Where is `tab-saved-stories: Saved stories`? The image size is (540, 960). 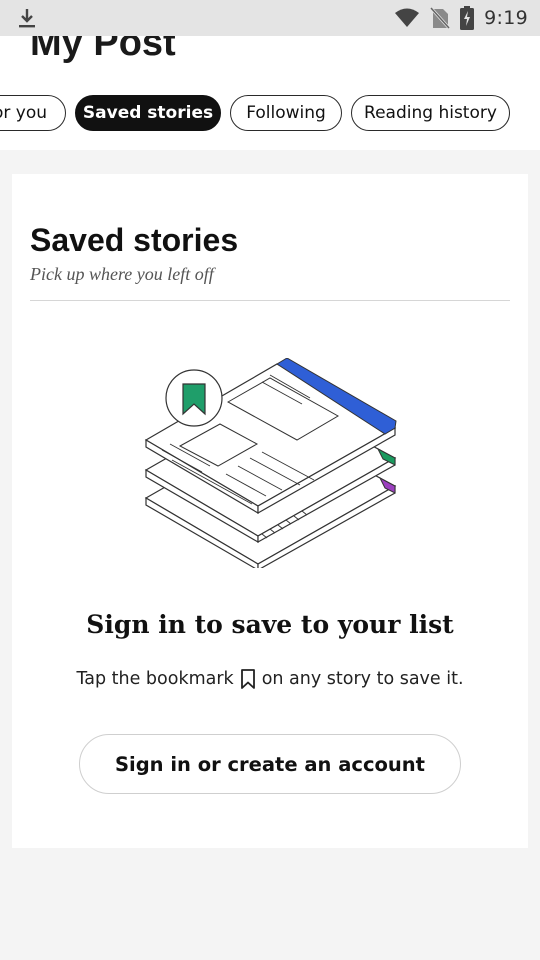
tab-saved-stories: Saved stories is located at coordinates (148, 113).